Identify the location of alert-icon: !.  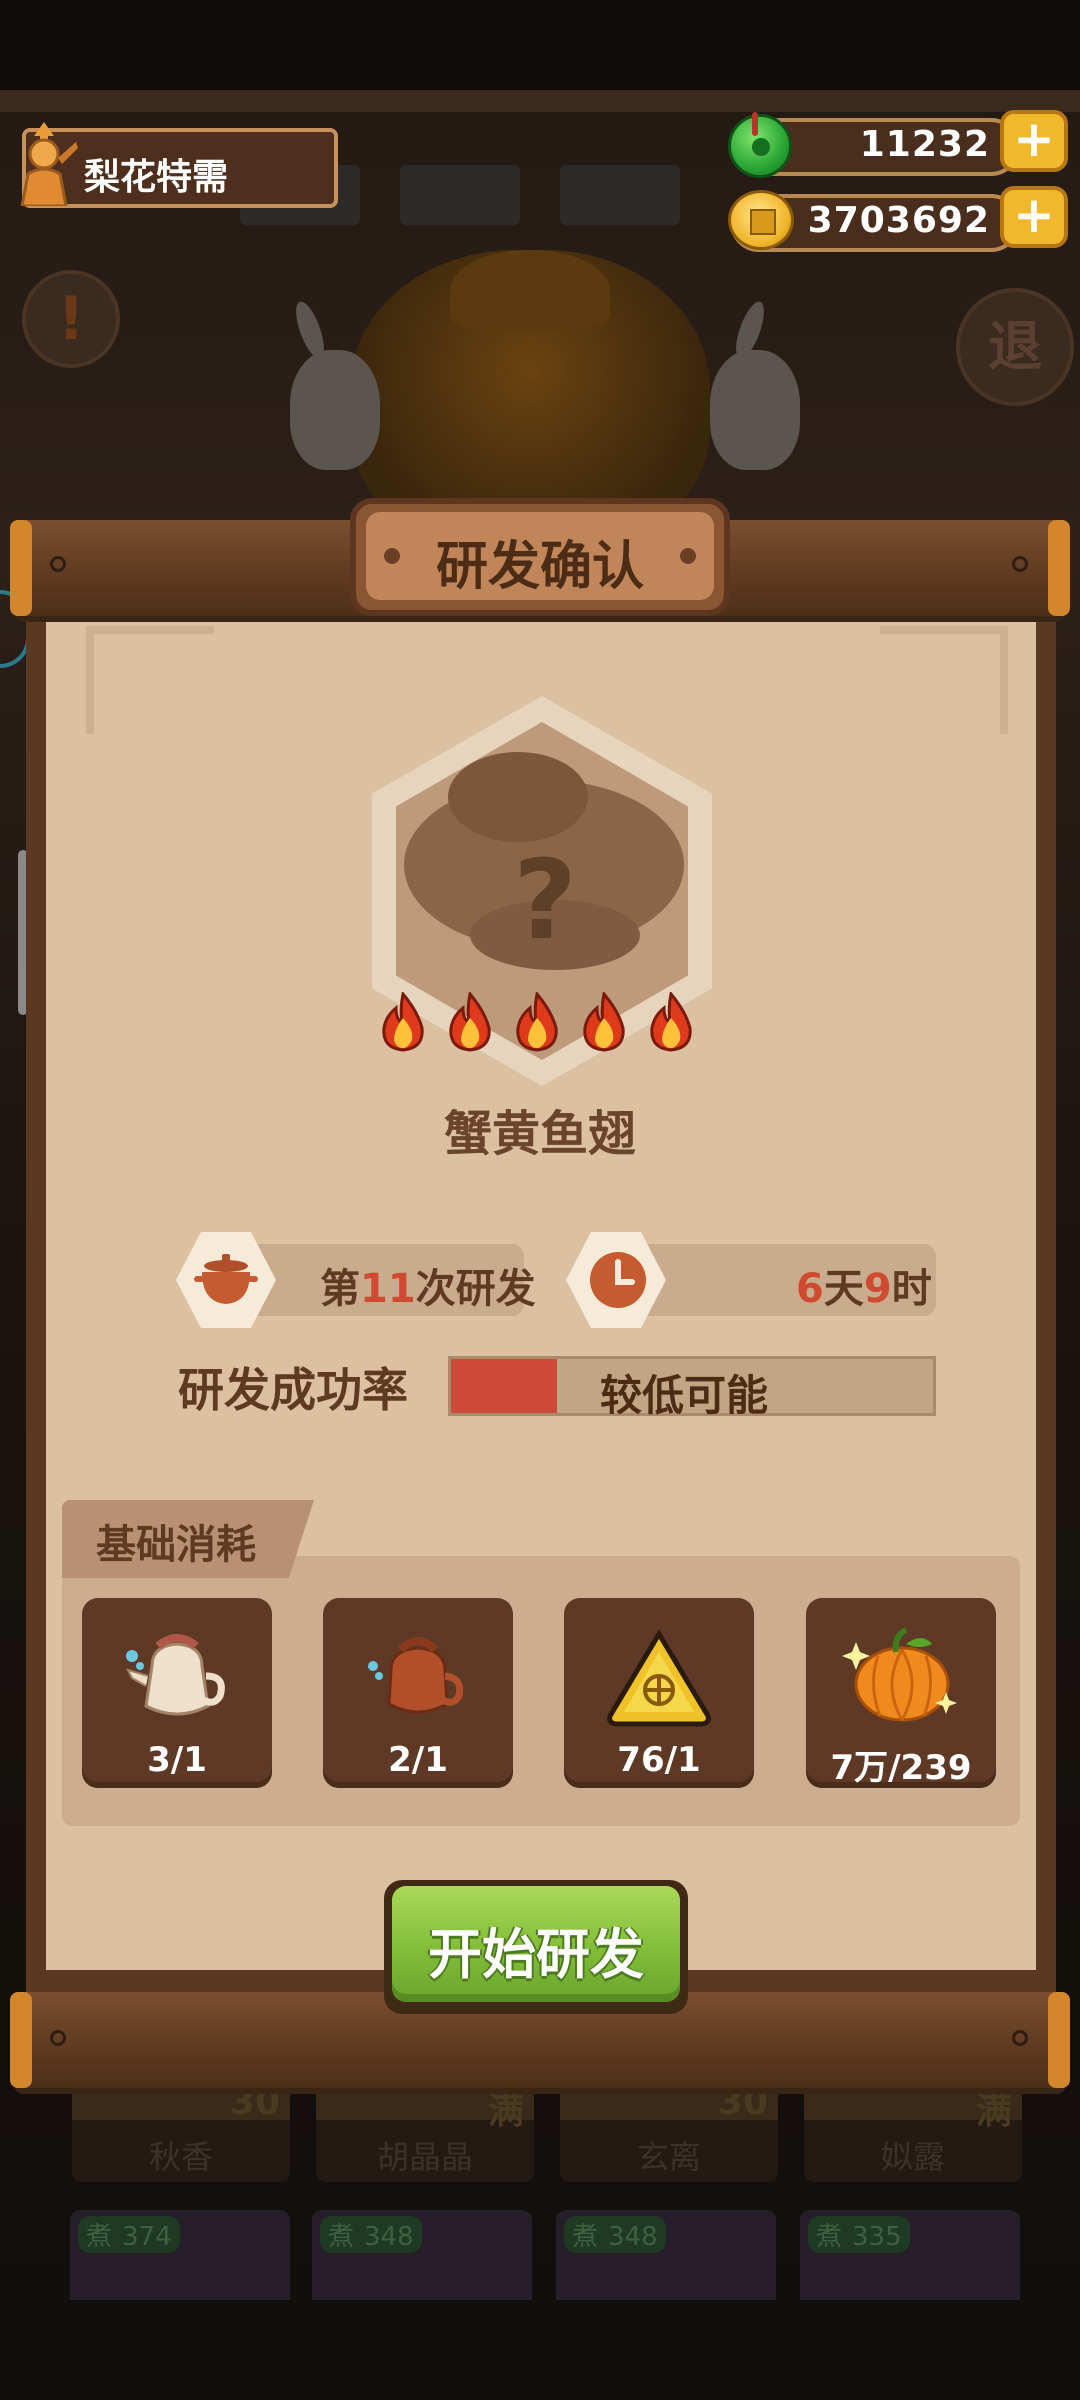
(71, 319).